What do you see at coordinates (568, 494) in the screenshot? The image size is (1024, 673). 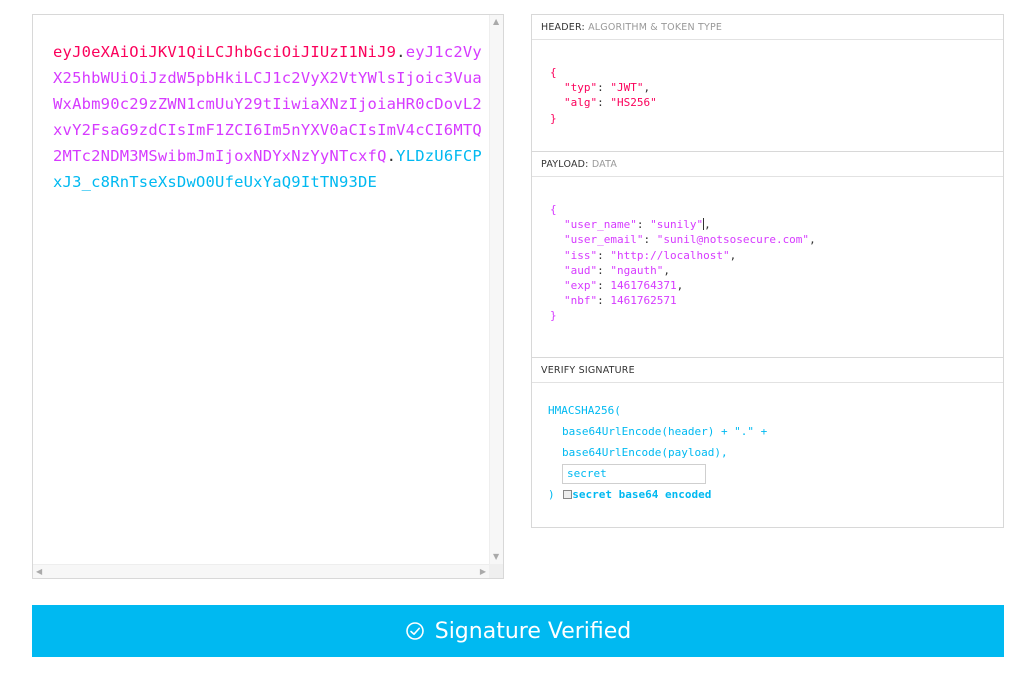 I see `base64-checkbox` at bounding box center [568, 494].